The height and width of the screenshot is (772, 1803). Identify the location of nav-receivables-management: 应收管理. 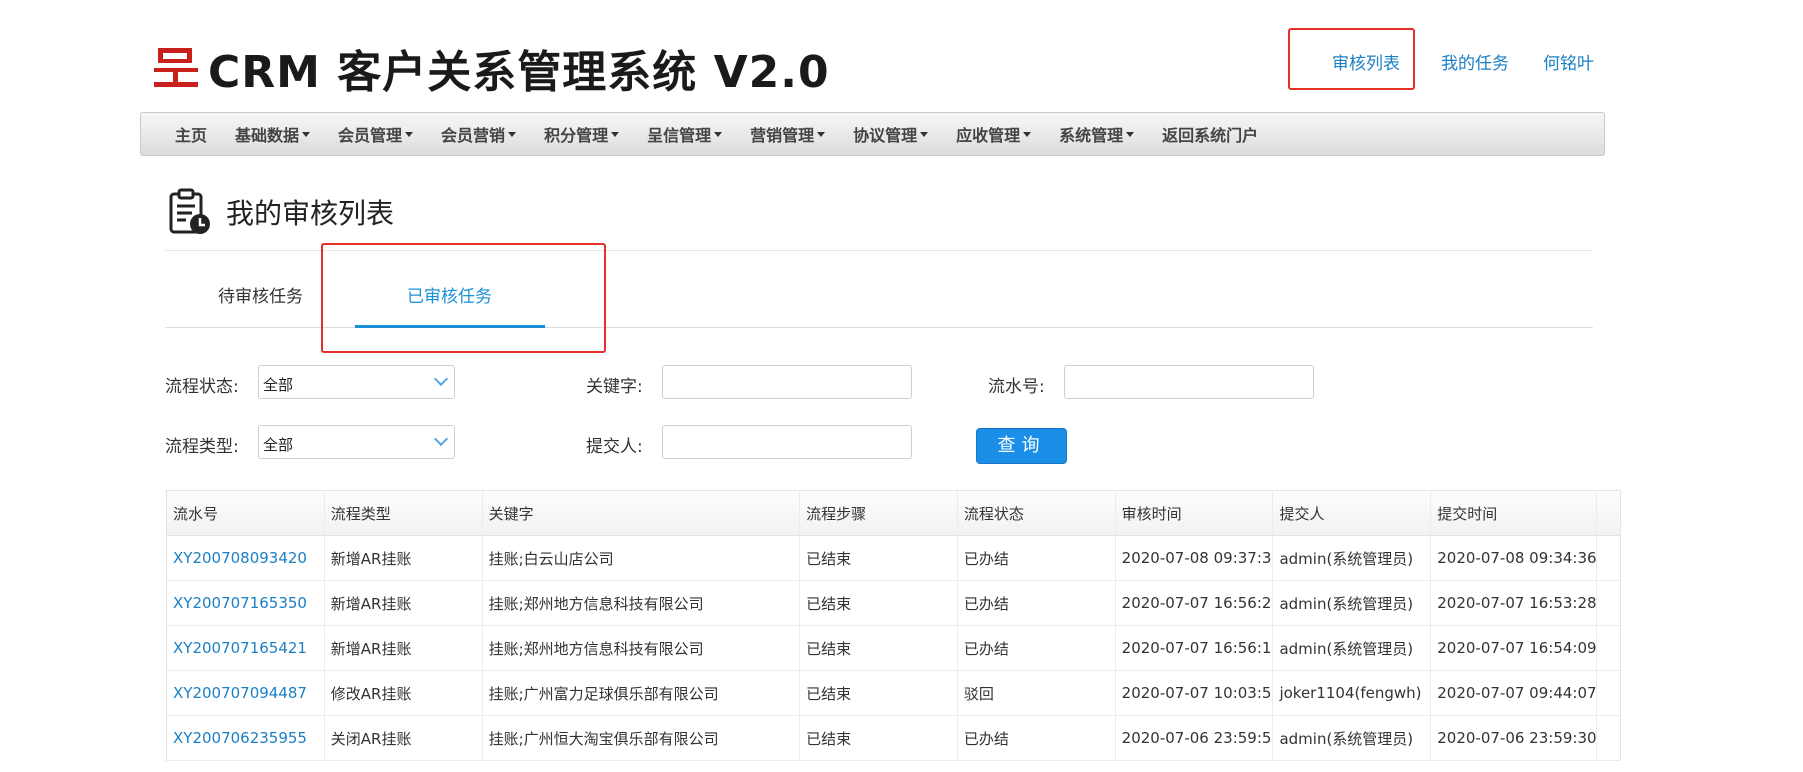
(994, 134).